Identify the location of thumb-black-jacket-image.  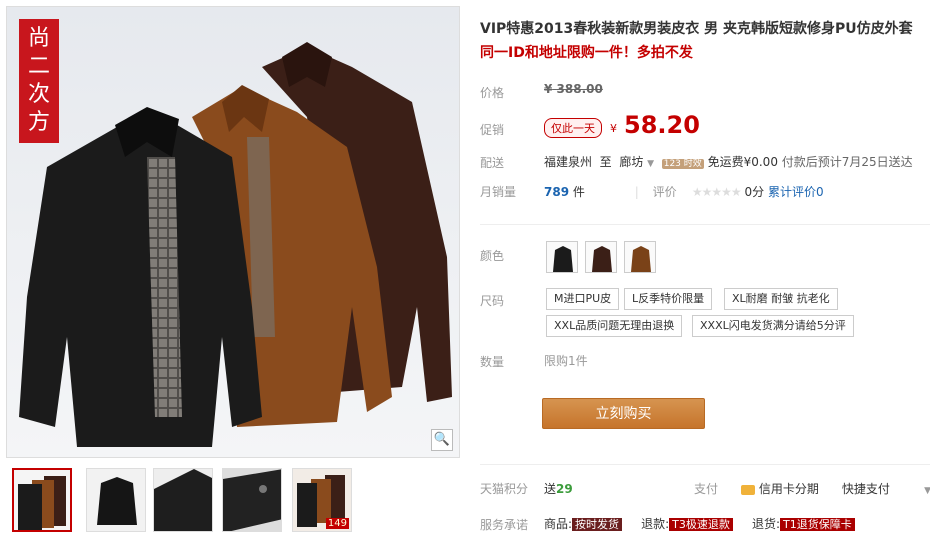
(116, 500).